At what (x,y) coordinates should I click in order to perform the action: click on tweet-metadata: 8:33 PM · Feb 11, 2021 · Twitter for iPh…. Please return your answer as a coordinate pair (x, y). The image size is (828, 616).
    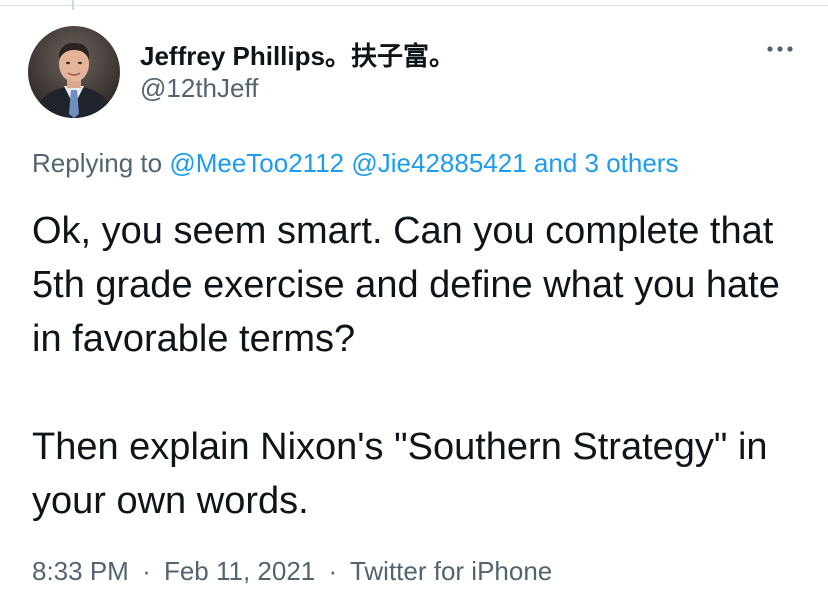
    Looking at the image, I should click on (292, 571).